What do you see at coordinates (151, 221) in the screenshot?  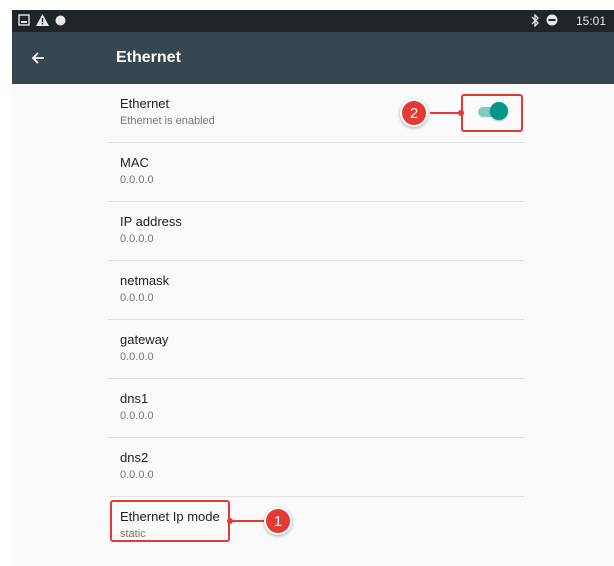 I see `setting-title: IP address` at bounding box center [151, 221].